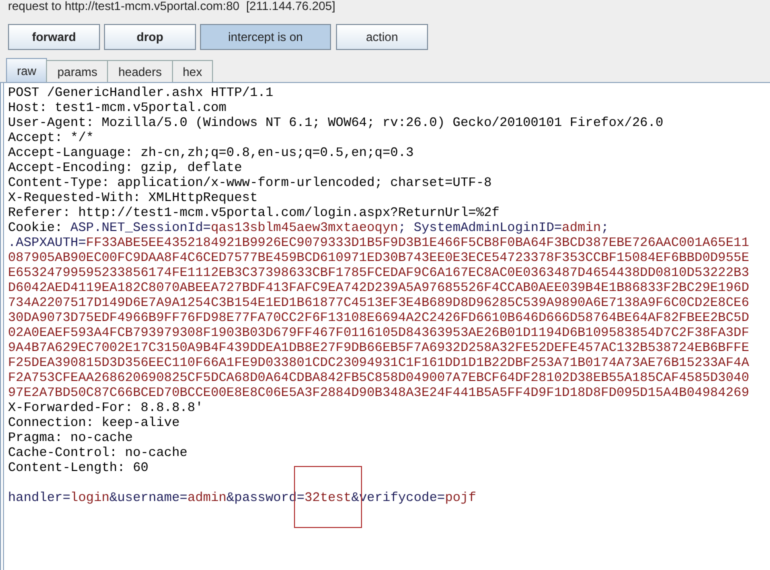  I want to click on request-line: 087905AB90EC00FC9DAA8F4C6CED7577BE459BCD610971ED30B743EE0E3ECE54723378F353CCBF15084EF6BBD0D955E, so click(379, 257).